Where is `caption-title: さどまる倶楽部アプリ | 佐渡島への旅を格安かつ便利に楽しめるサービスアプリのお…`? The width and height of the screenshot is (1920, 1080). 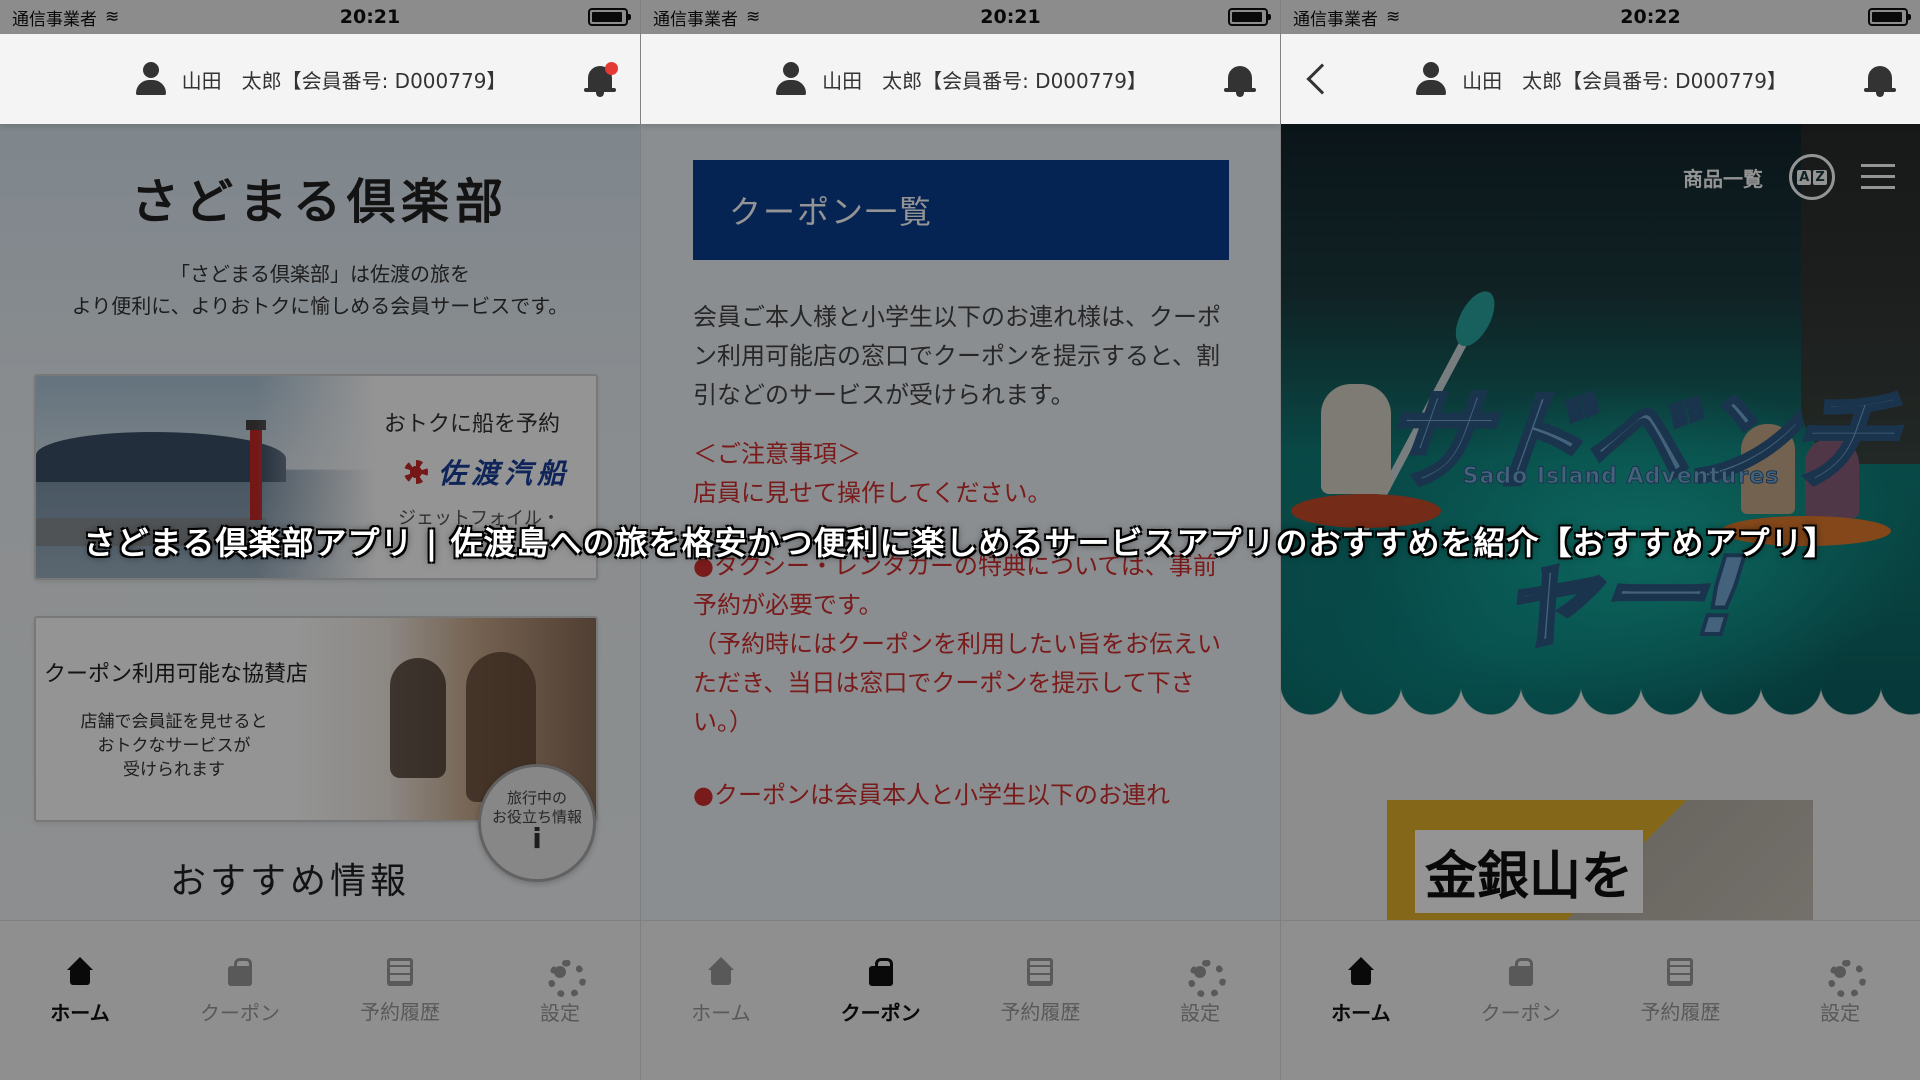
caption-title: さどまる倶楽部アプリ | 佐渡島への旅を格安かつ便利に楽しめるサービスアプリのお… is located at coordinates (960, 543).